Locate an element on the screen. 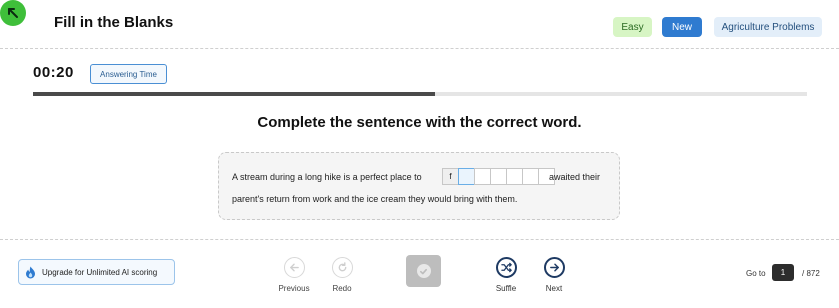 The height and width of the screenshot is (308, 839). upgrade-button: Upgrade for Unlimited AI scoring is located at coordinates (96, 272).